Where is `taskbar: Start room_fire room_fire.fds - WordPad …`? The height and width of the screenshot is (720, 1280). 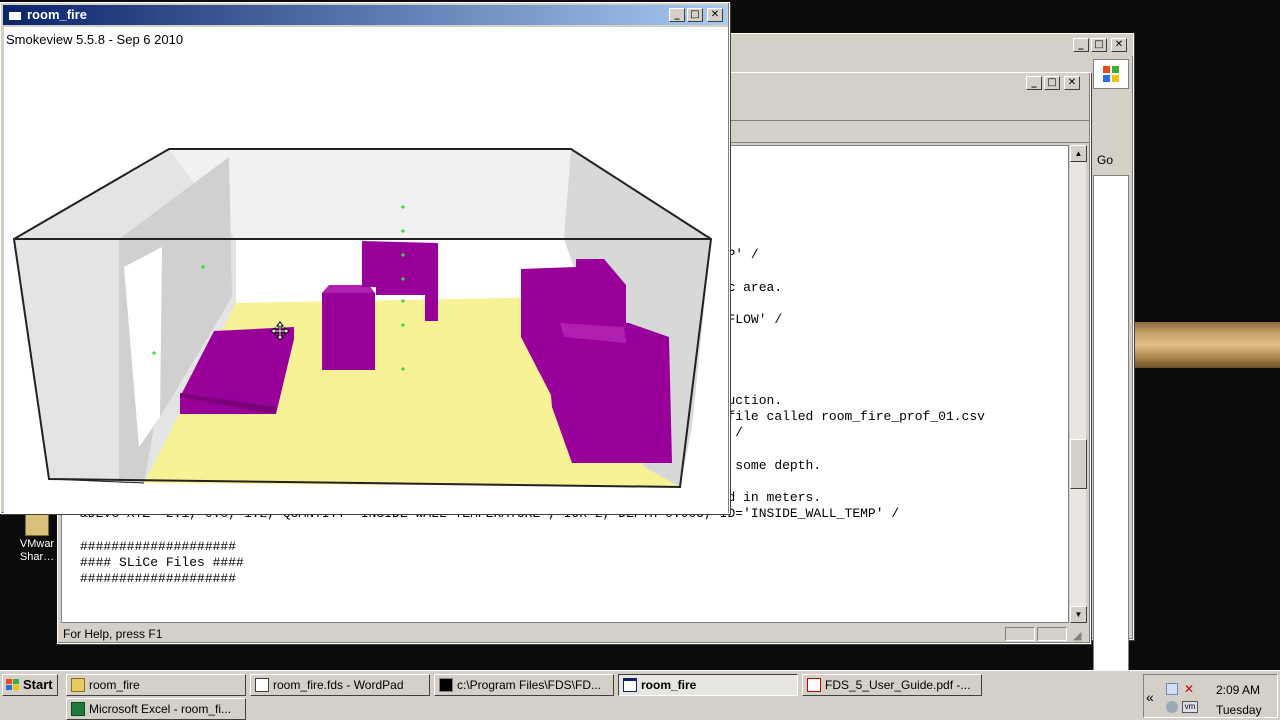 taskbar: Start room_fire room_fire.fds - WordPad … is located at coordinates (640, 695).